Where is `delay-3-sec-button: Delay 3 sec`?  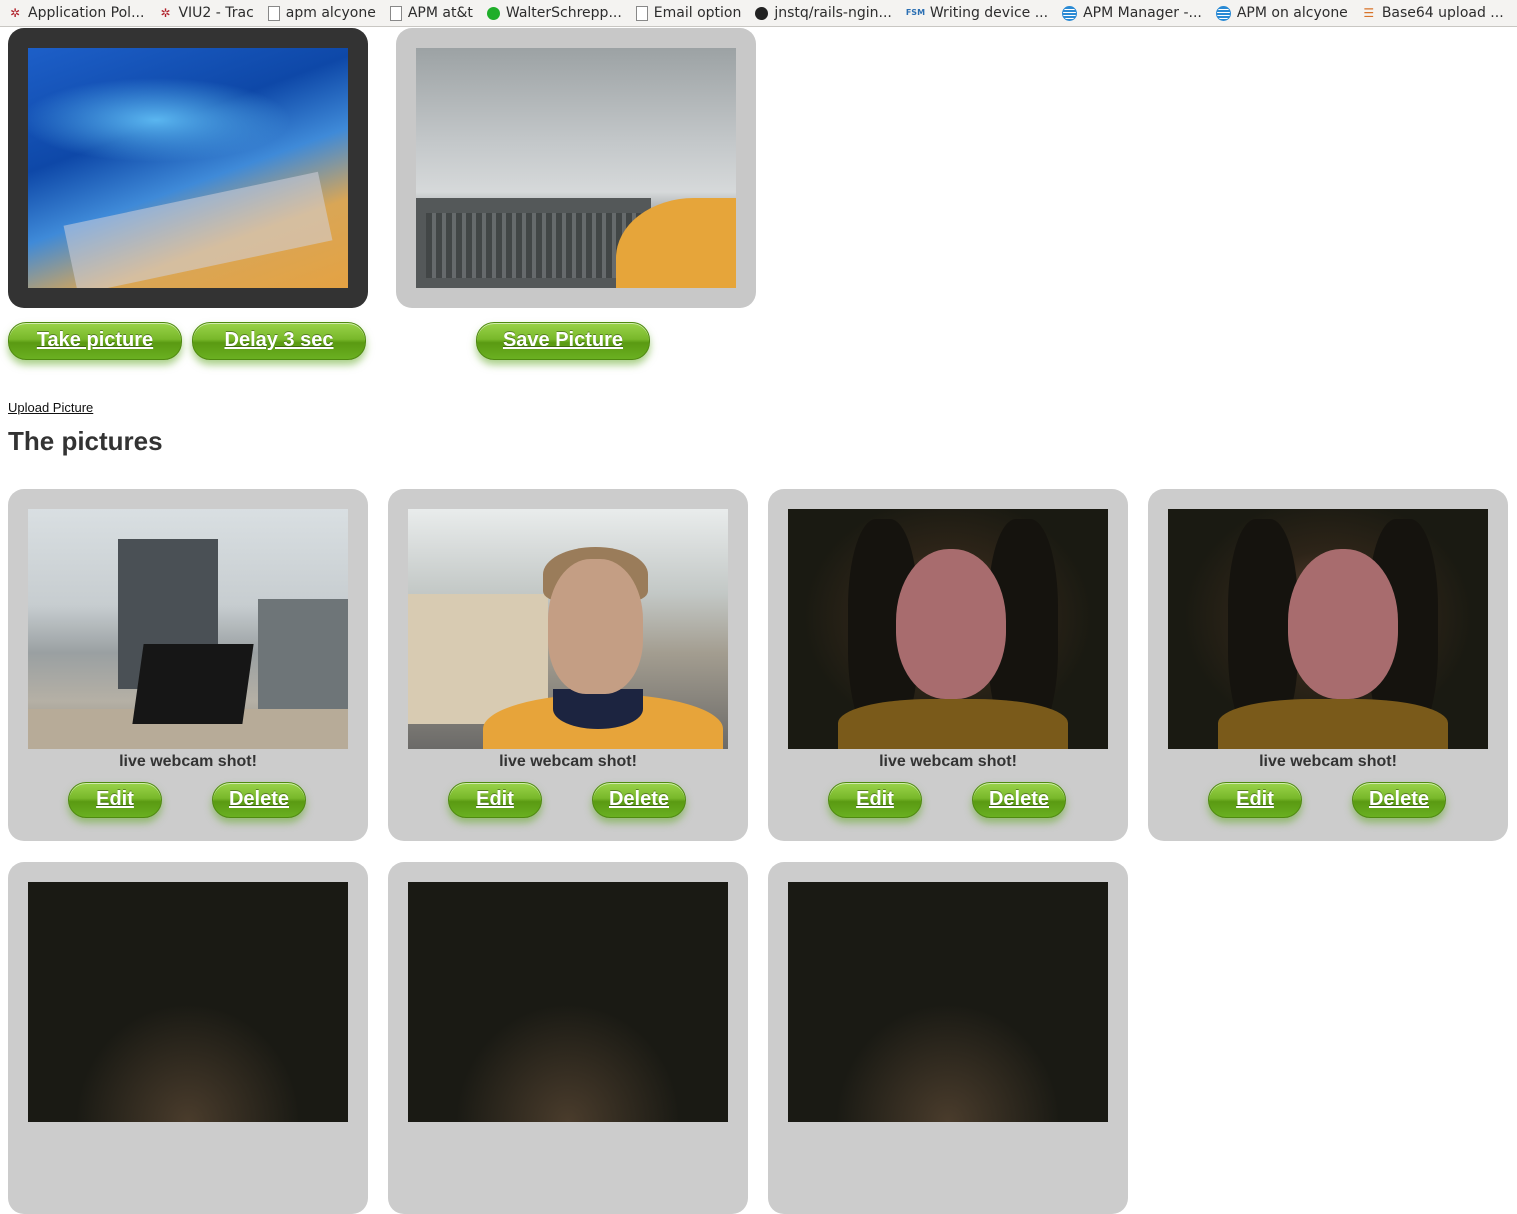 delay-3-sec-button: Delay 3 sec is located at coordinates (279, 341).